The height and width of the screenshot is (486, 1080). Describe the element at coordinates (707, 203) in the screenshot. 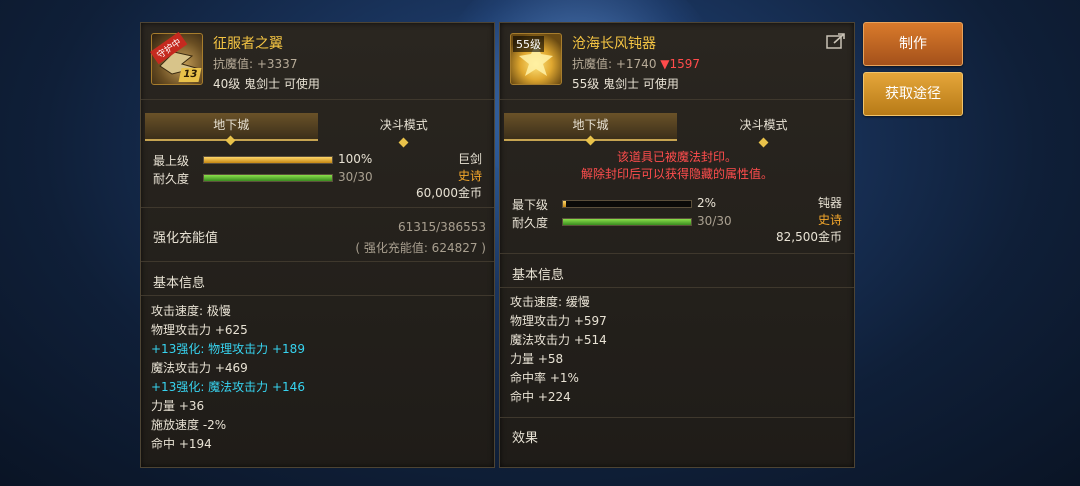

I see `grade-value: 2%` at that location.